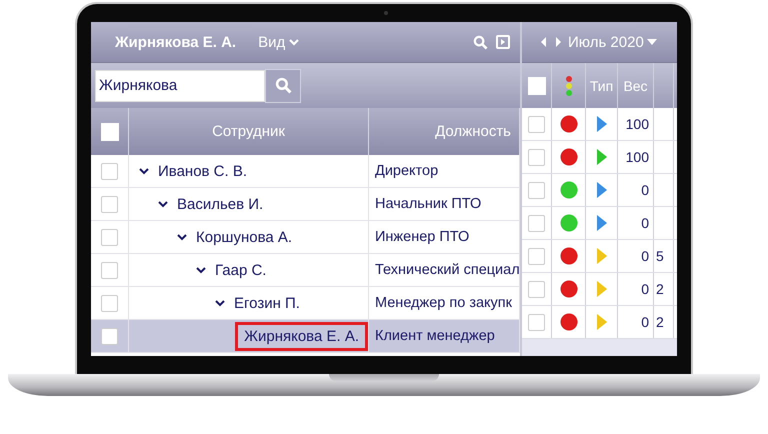 The width and height of the screenshot is (768, 434). What do you see at coordinates (544, 42) in the screenshot?
I see `previous-icon` at bounding box center [544, 42].